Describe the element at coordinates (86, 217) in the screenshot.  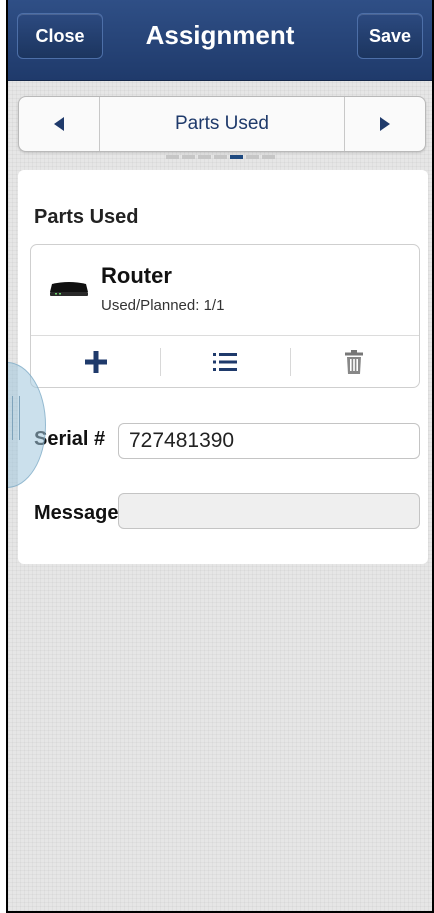
I see `section-title: Parts Used` at that location.